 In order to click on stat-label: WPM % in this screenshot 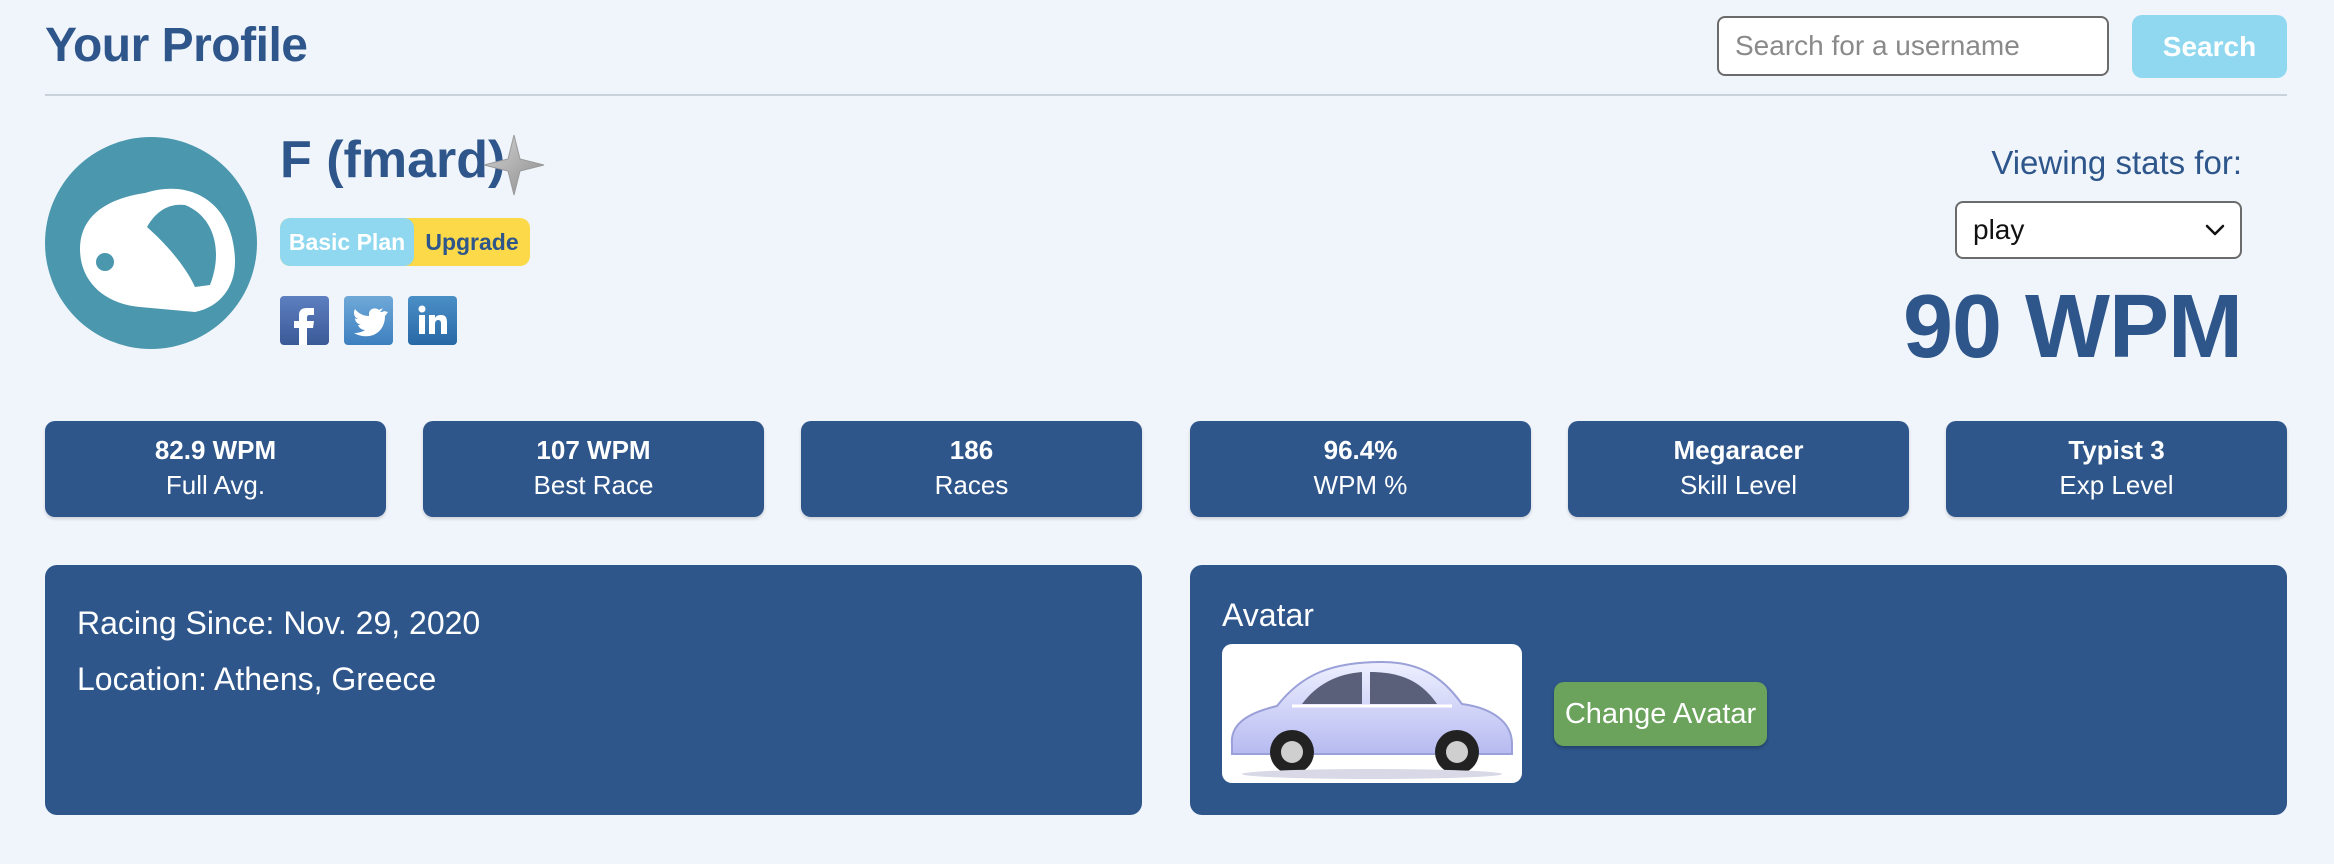, I will do `click(1360, 485)`.